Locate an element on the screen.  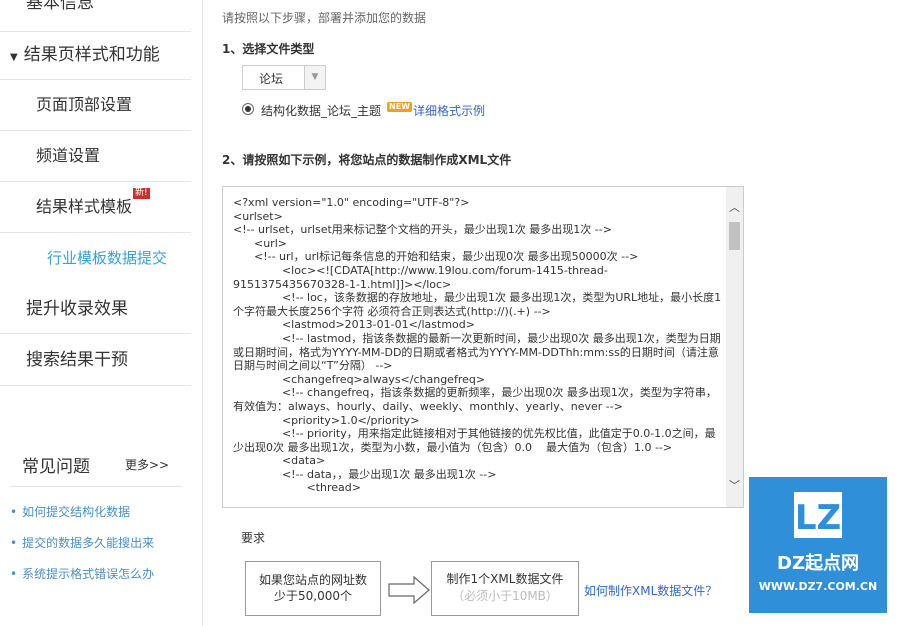
how-to-make-xml-link: 如何制作XML数据文件？ is located at coordinates (650, 590).